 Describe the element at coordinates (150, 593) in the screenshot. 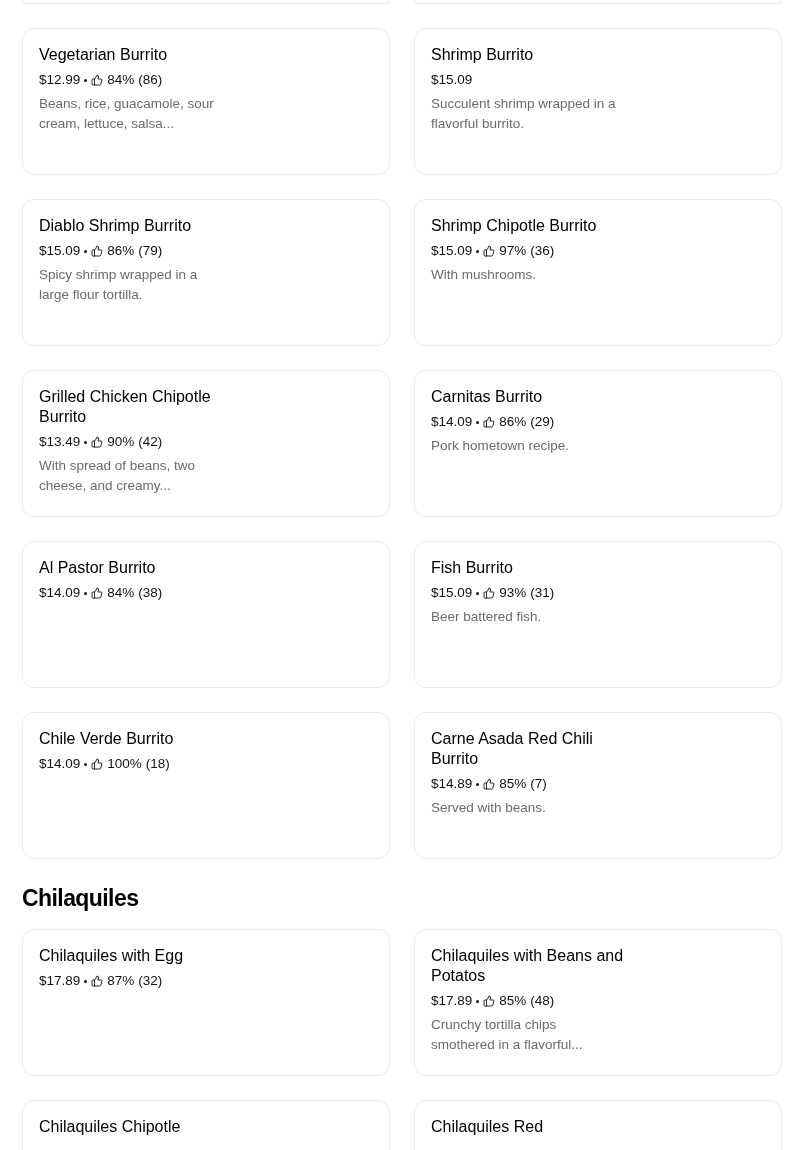

I see `rating-count: (38)` at that location.